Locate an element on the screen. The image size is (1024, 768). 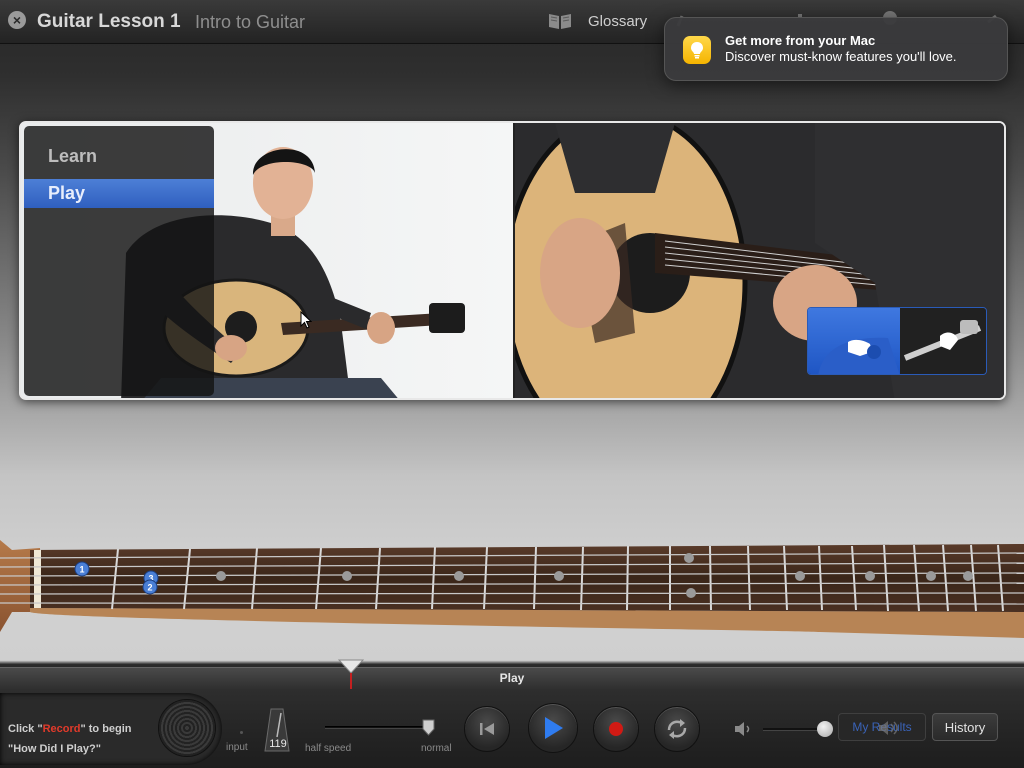
timeline-mode-label: Play is located at coordinates (512, 678).